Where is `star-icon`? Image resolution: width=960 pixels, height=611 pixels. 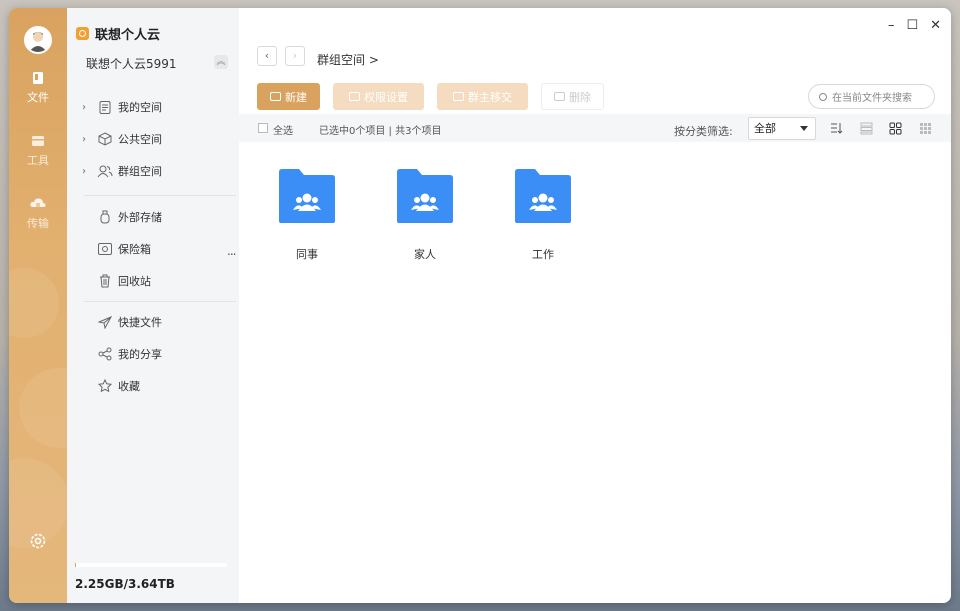 star-icon is located at coordinates (105, 386).